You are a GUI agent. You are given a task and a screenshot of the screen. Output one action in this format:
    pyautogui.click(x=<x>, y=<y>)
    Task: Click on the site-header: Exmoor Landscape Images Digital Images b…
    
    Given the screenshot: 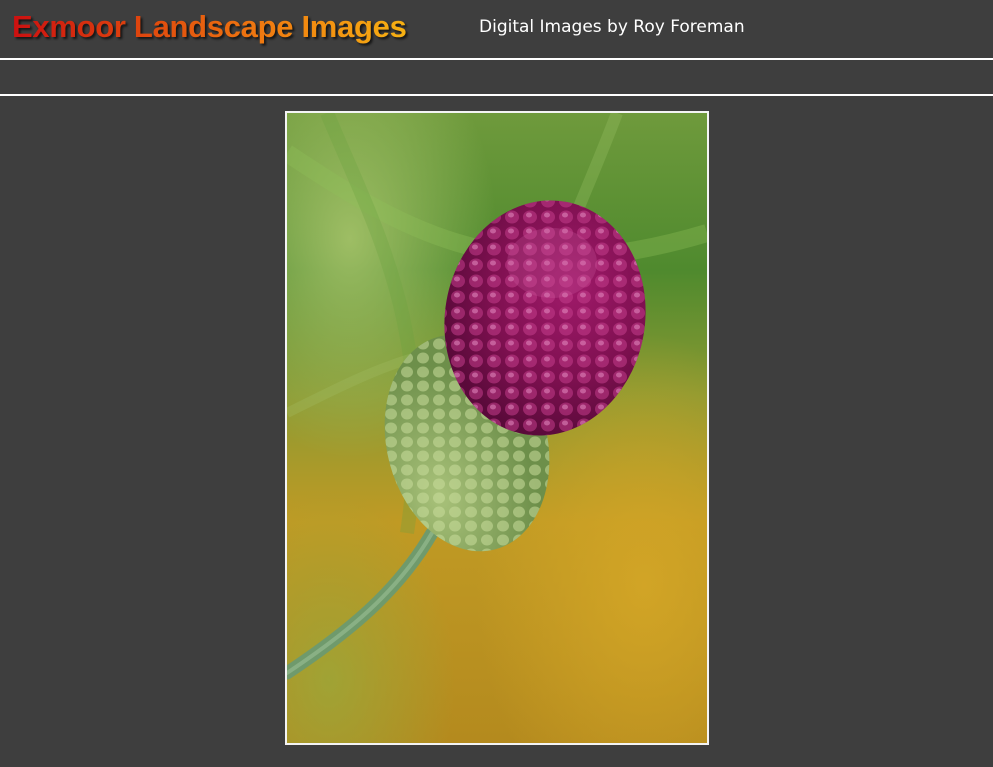 What is the action you would take?
    pyautogui.click(x=496, y=29)
    